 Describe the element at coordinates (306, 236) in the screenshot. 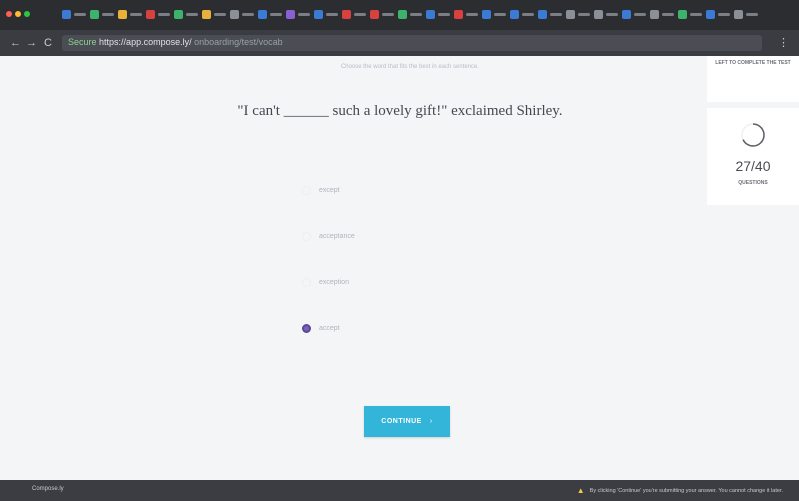

I see `radio-acceptance` at that location.